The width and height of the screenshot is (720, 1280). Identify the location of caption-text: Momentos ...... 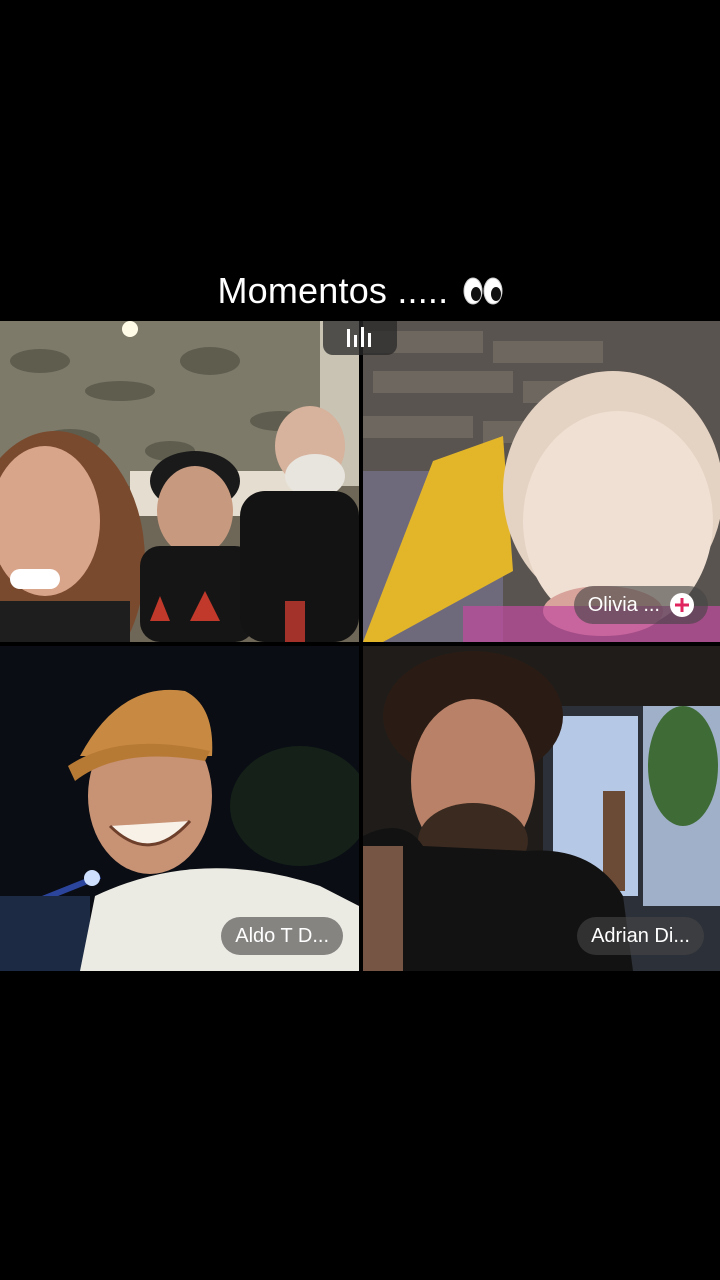
(333, 290).